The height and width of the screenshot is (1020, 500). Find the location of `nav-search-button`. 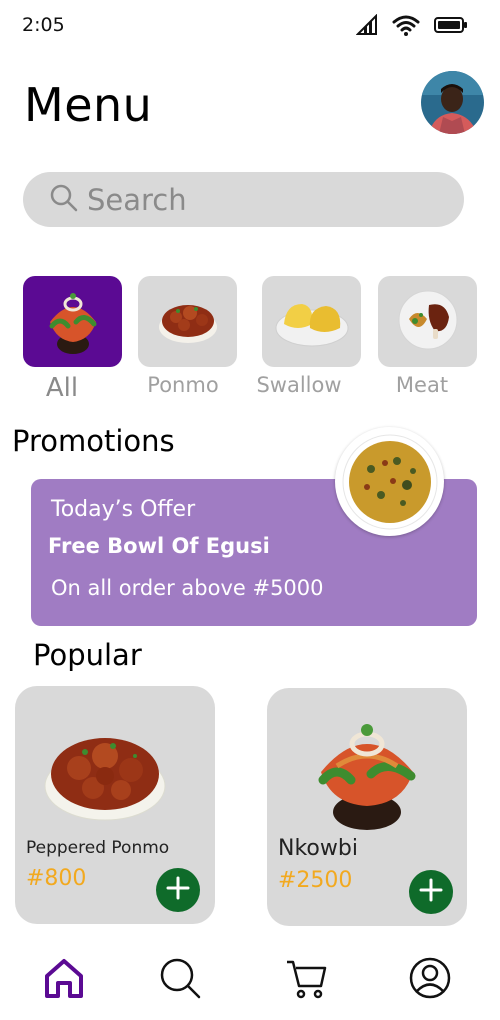

nav-search-button is located at coordinates (180, 980).